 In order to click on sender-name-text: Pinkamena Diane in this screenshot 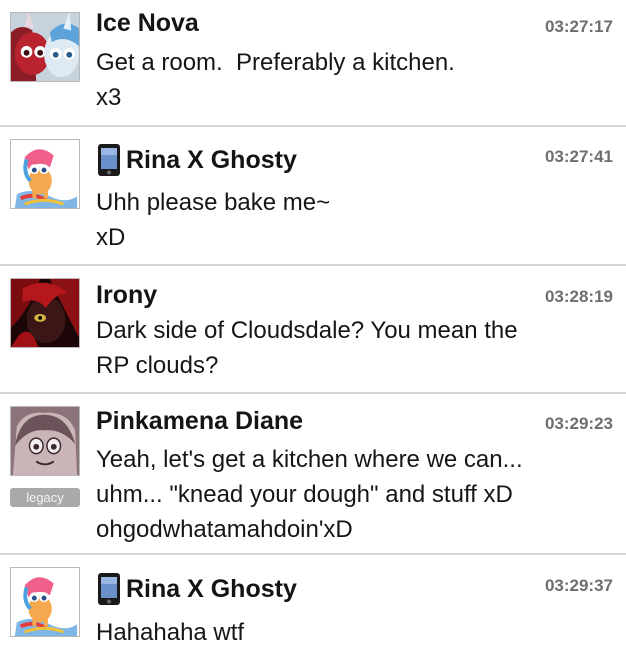, I will do `click(200, 421)`.